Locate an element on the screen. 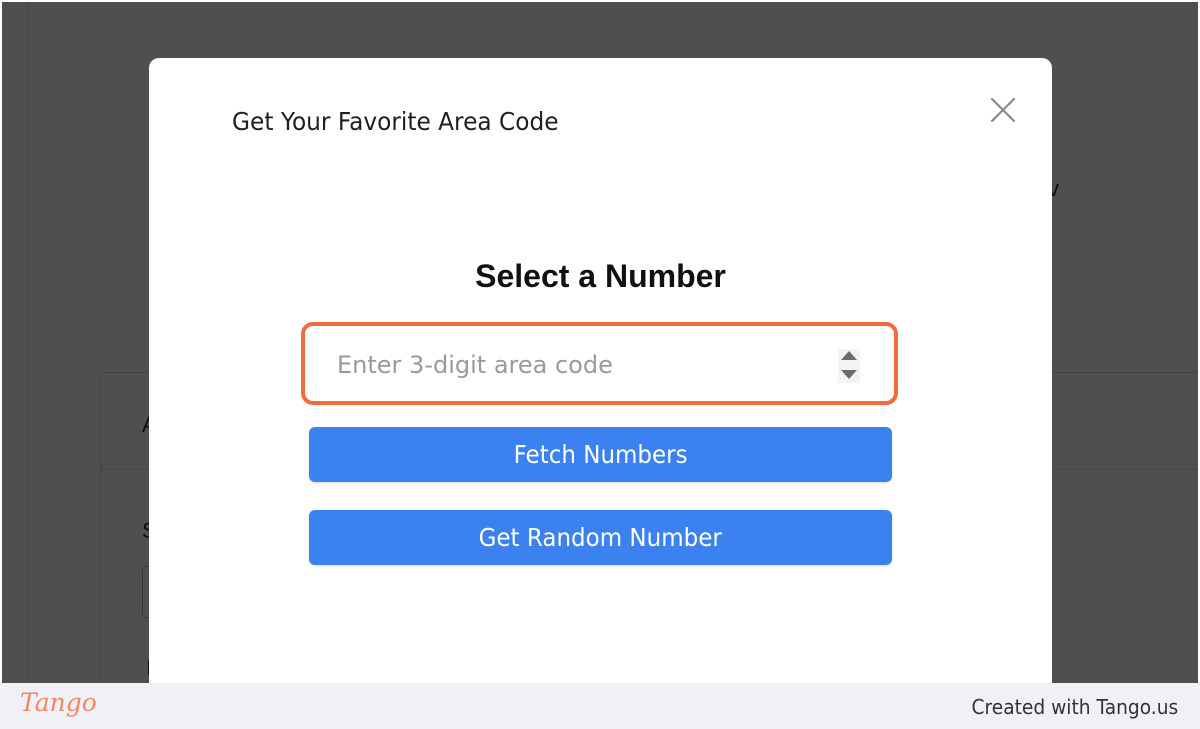 This screenshot has height=729, width=1200. fetch-numbers-button: Fetch Numbers is located at coordinates (600, 454).